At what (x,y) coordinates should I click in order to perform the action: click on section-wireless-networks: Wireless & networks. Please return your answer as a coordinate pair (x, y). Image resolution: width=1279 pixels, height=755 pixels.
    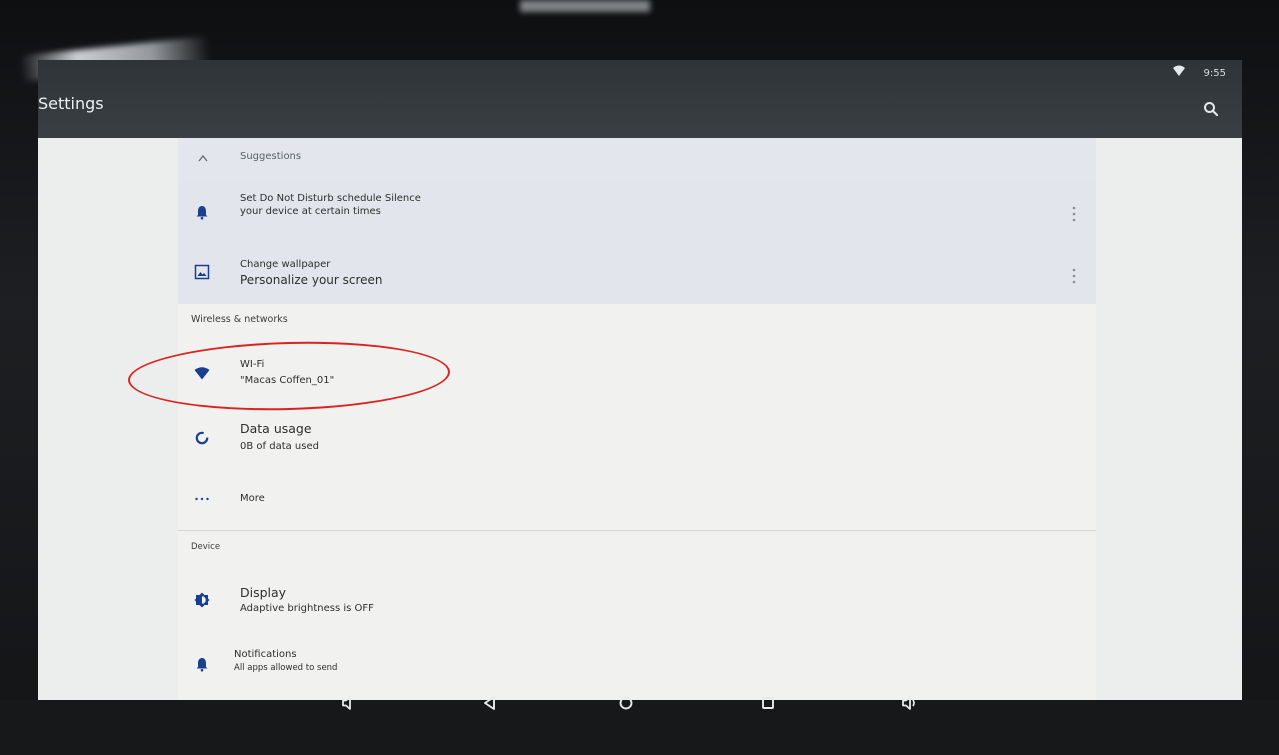
    Looking at the image, I should click on (239, 319).